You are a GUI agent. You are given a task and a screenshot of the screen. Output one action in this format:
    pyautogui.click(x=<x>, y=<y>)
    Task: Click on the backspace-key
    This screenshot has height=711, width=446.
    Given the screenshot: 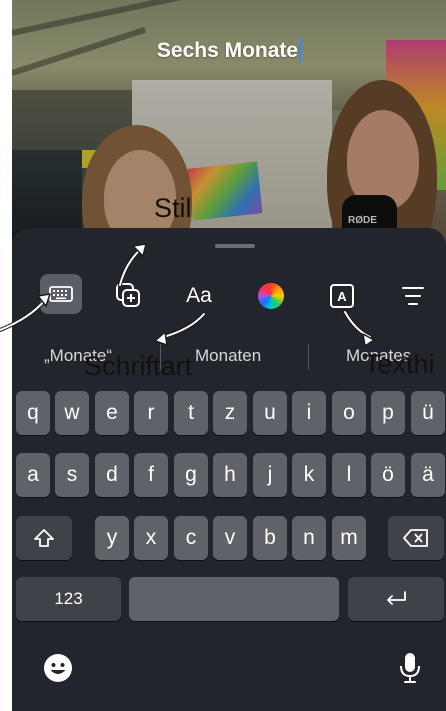 What is the action you would take?
    pyautogui.click(x=416, y=538)
    